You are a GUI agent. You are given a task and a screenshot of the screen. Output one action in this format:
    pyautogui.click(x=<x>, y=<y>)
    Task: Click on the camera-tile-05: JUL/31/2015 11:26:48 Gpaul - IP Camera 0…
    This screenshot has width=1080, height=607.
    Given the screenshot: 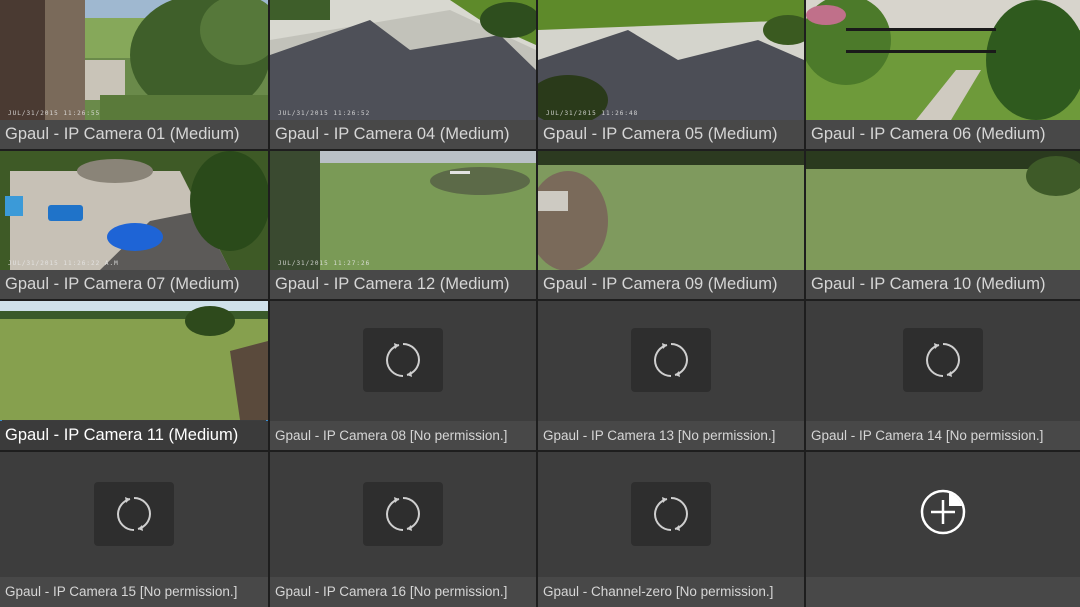 What is the action you would take?
    pyautogui.click(x=671, y=74)
    